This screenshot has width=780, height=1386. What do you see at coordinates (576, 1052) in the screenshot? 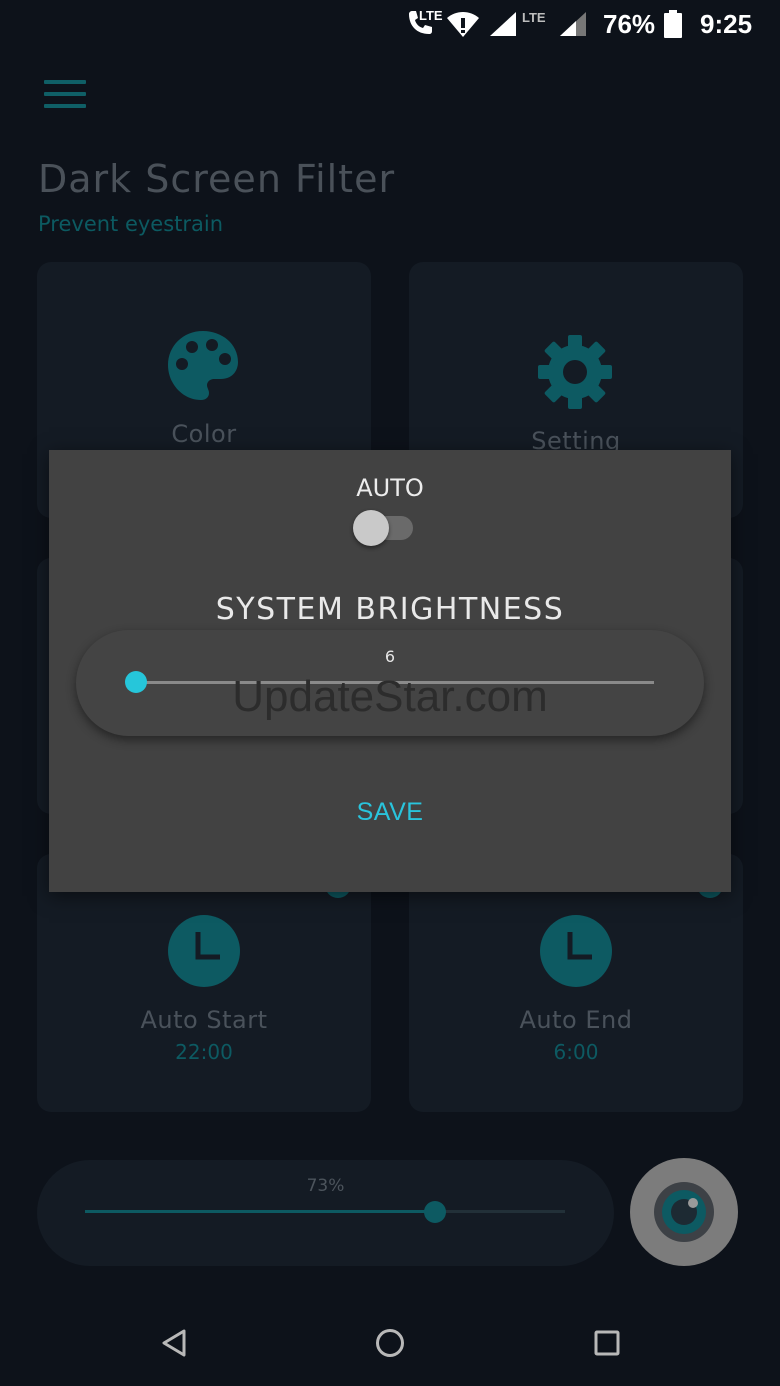
I see `auto-end-time: 6:00` at bounding box center [576, 1052].